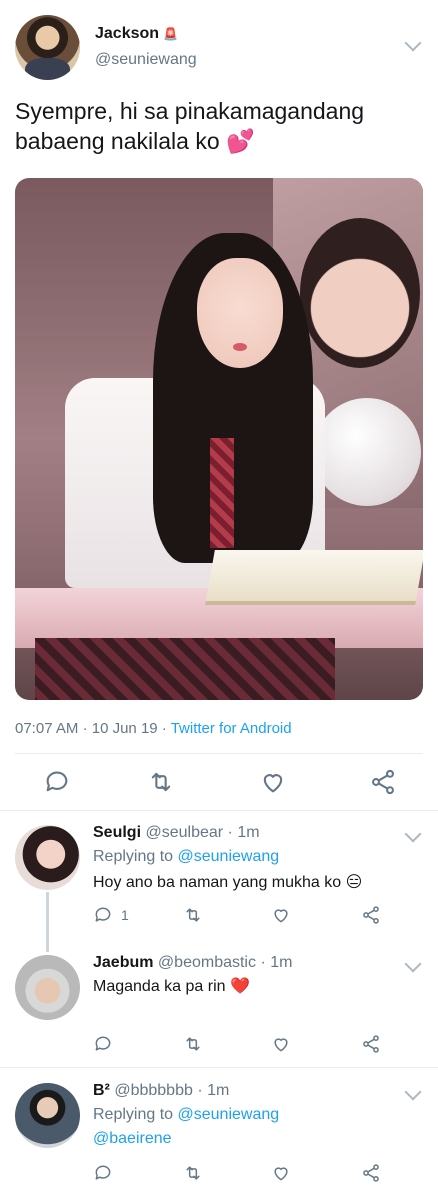 This screenshot has width=438, height=1200. I want to click on reply-text: Hoy ano ba naman yang mukha ko 😑, so click(227, 882).